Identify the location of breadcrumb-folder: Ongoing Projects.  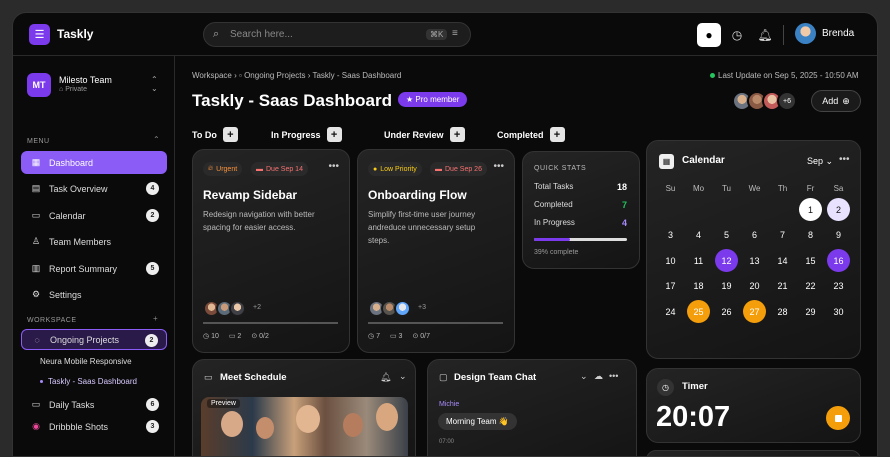
(274, 75).